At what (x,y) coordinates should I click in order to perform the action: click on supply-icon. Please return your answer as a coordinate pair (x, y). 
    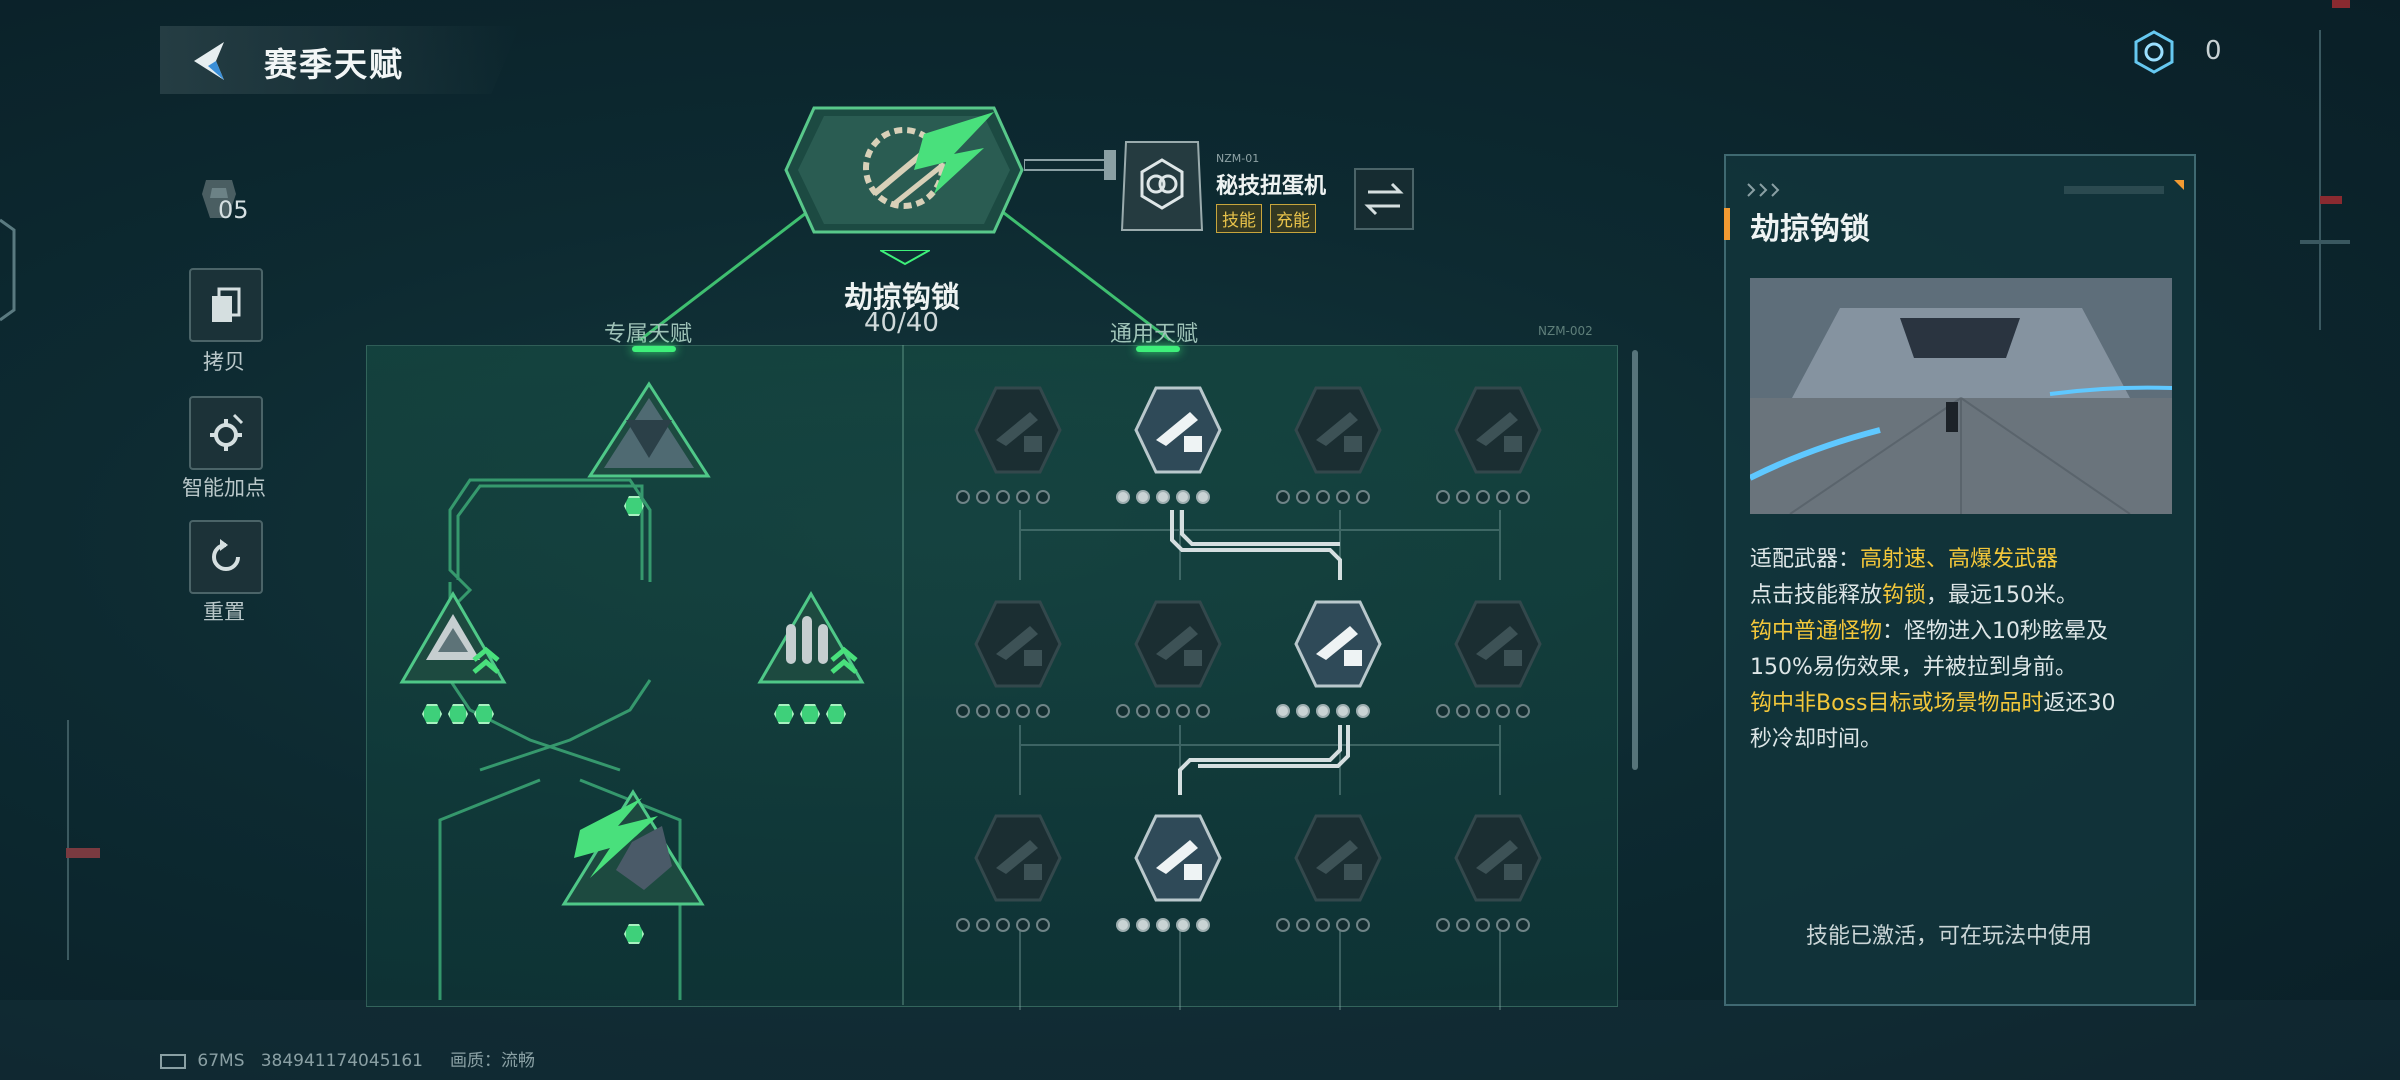
    Looking at the image, I should click on (1178, 858).